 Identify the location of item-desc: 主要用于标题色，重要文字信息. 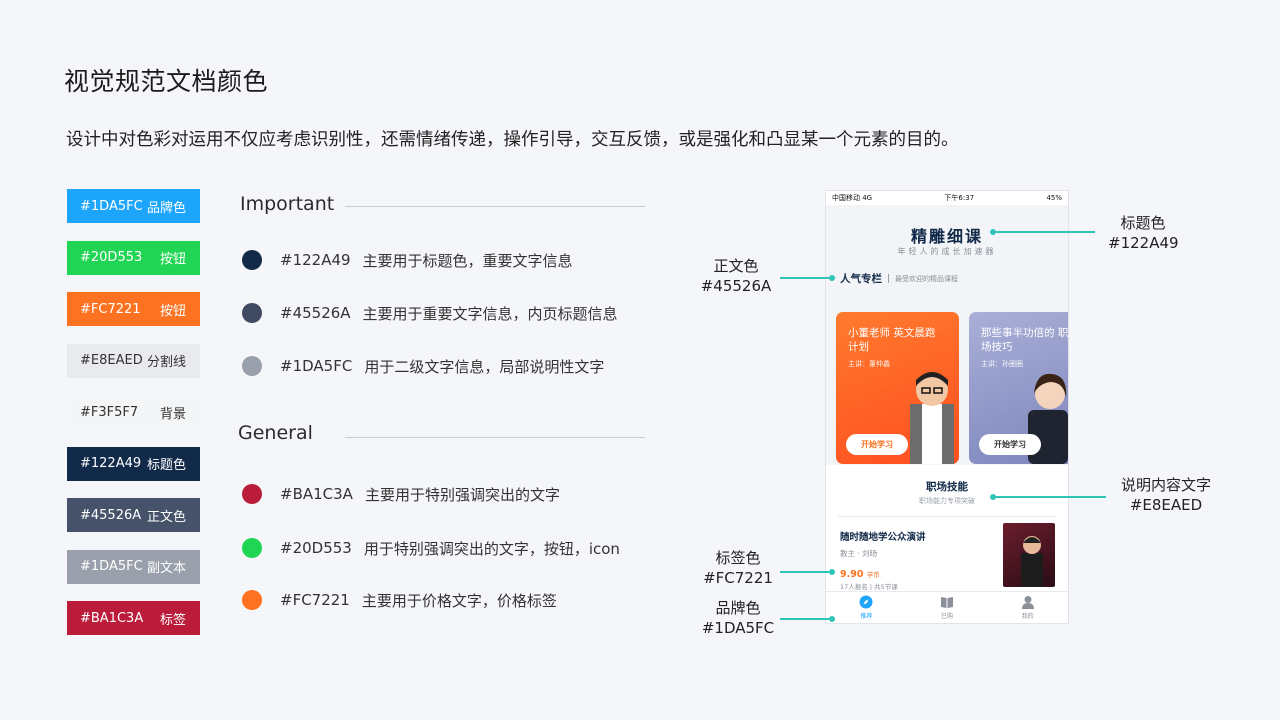
(467, 260).